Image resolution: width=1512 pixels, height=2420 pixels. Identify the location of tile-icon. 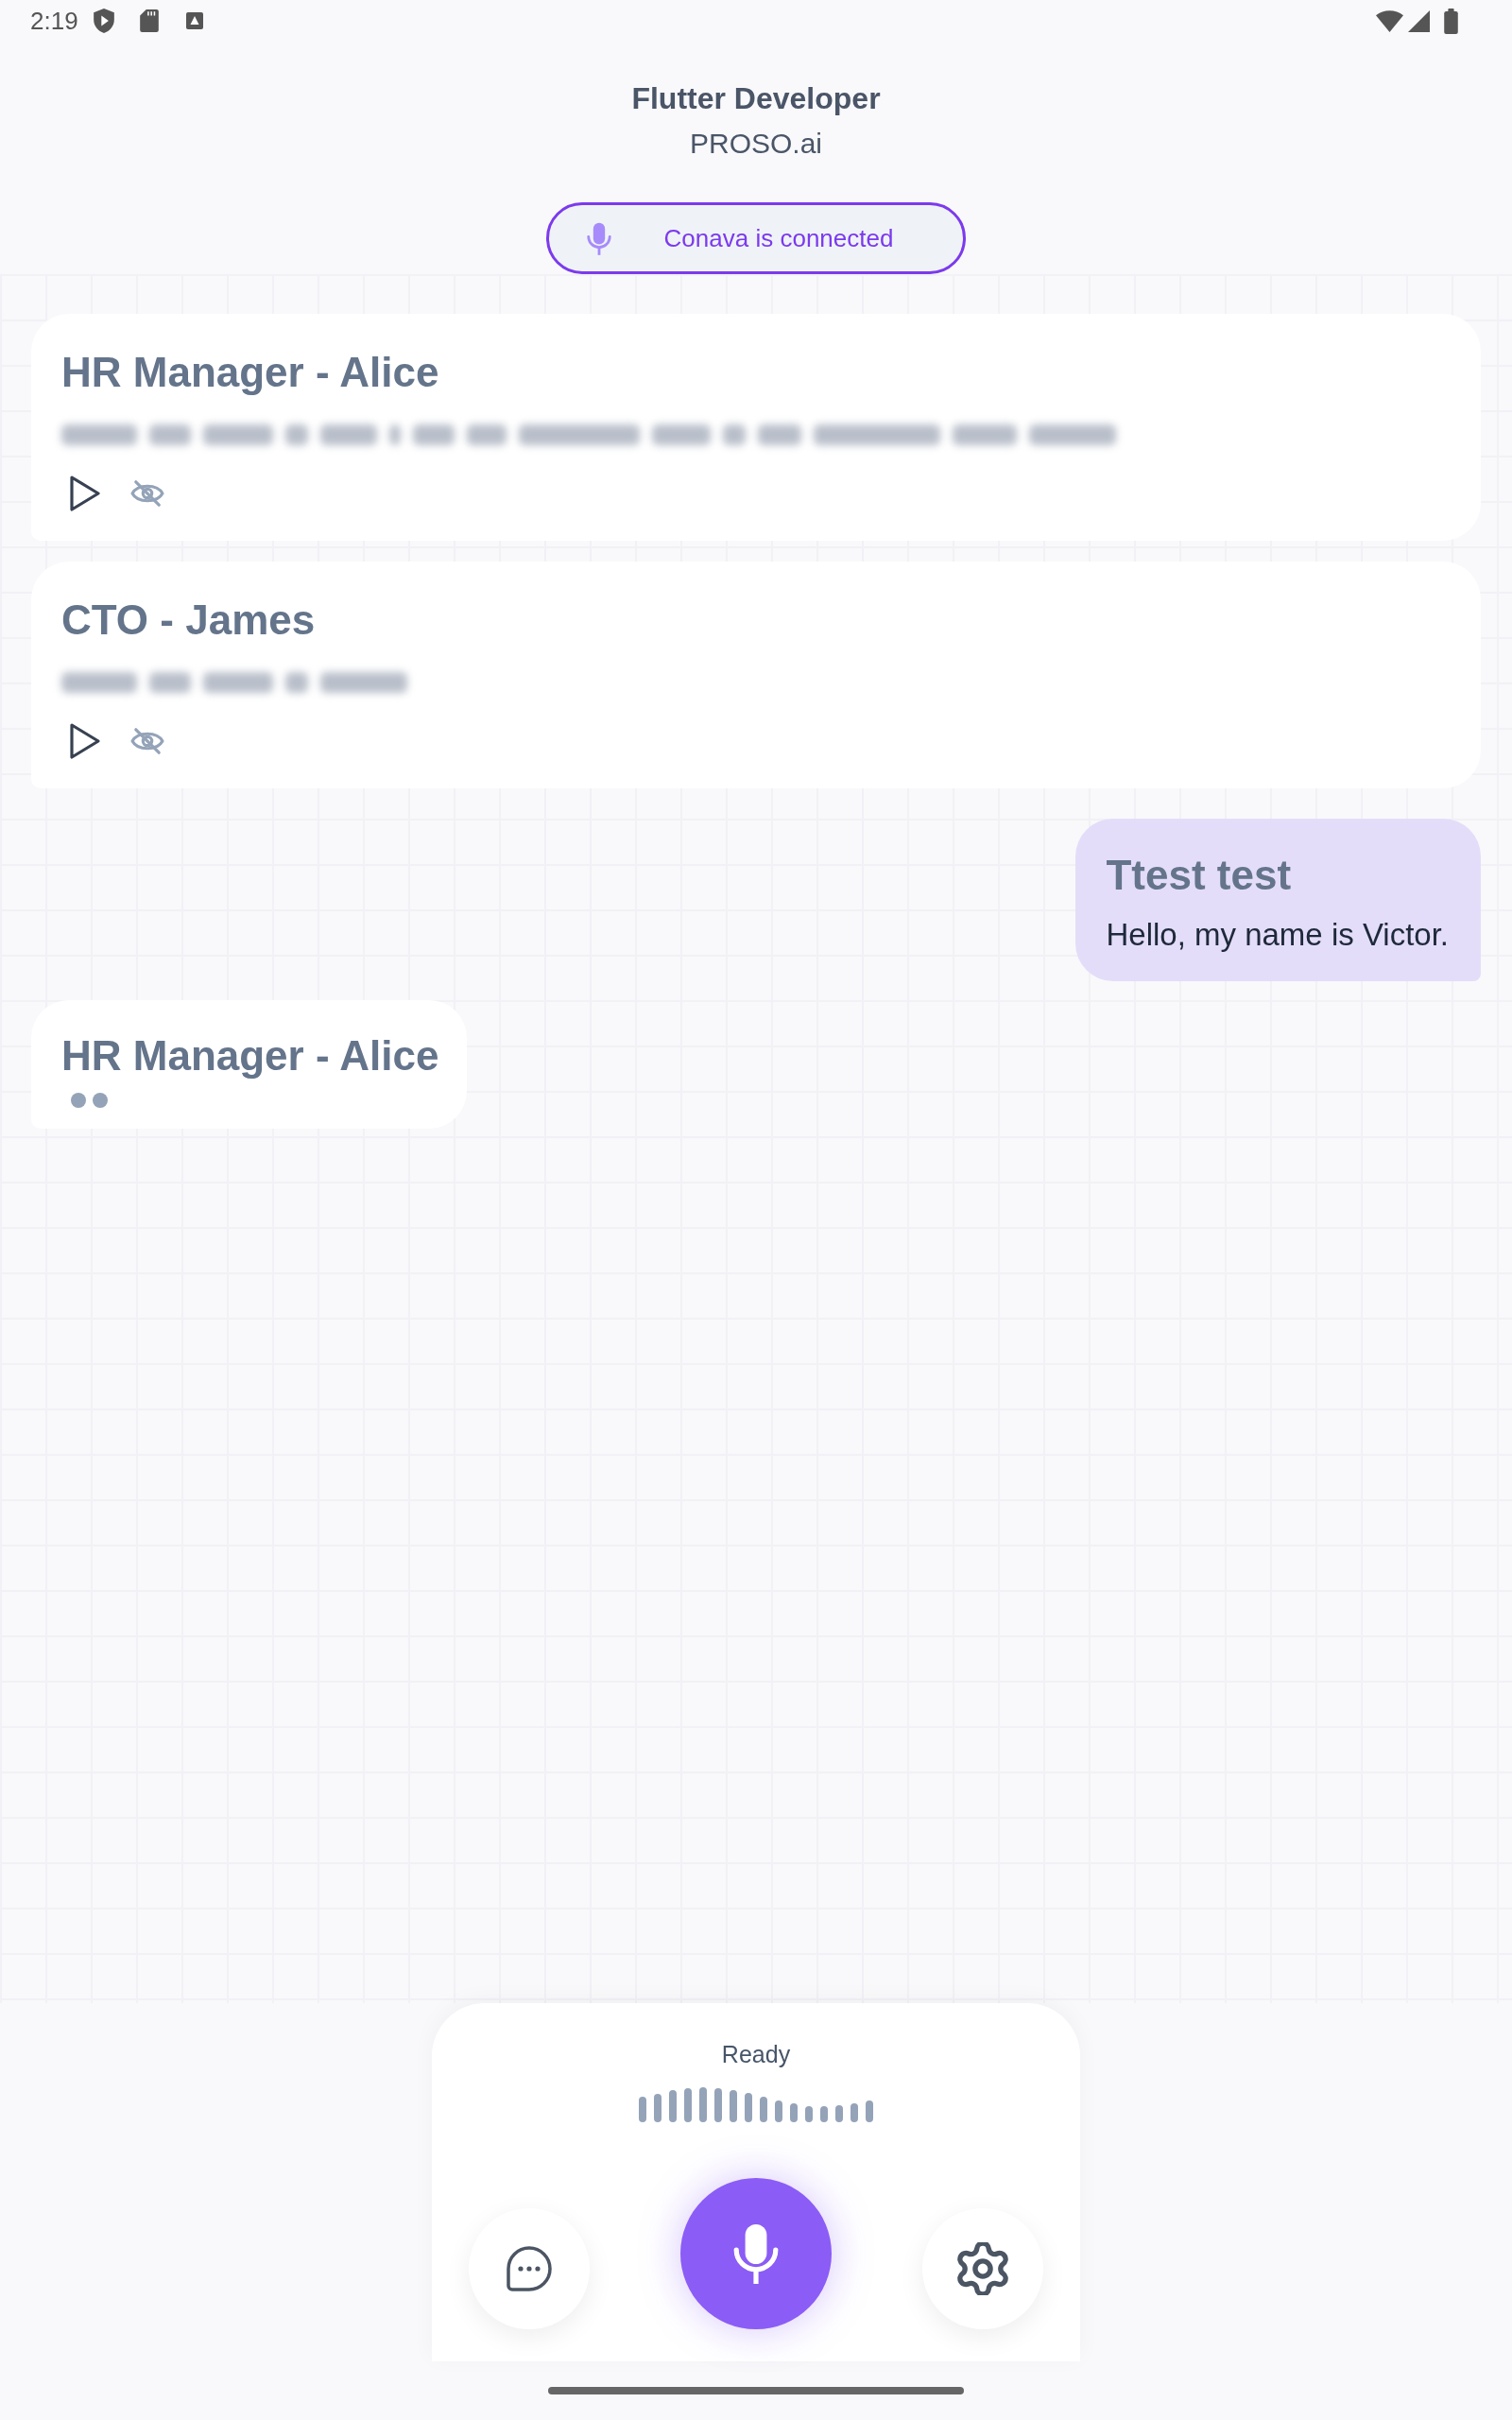
(194, 20).